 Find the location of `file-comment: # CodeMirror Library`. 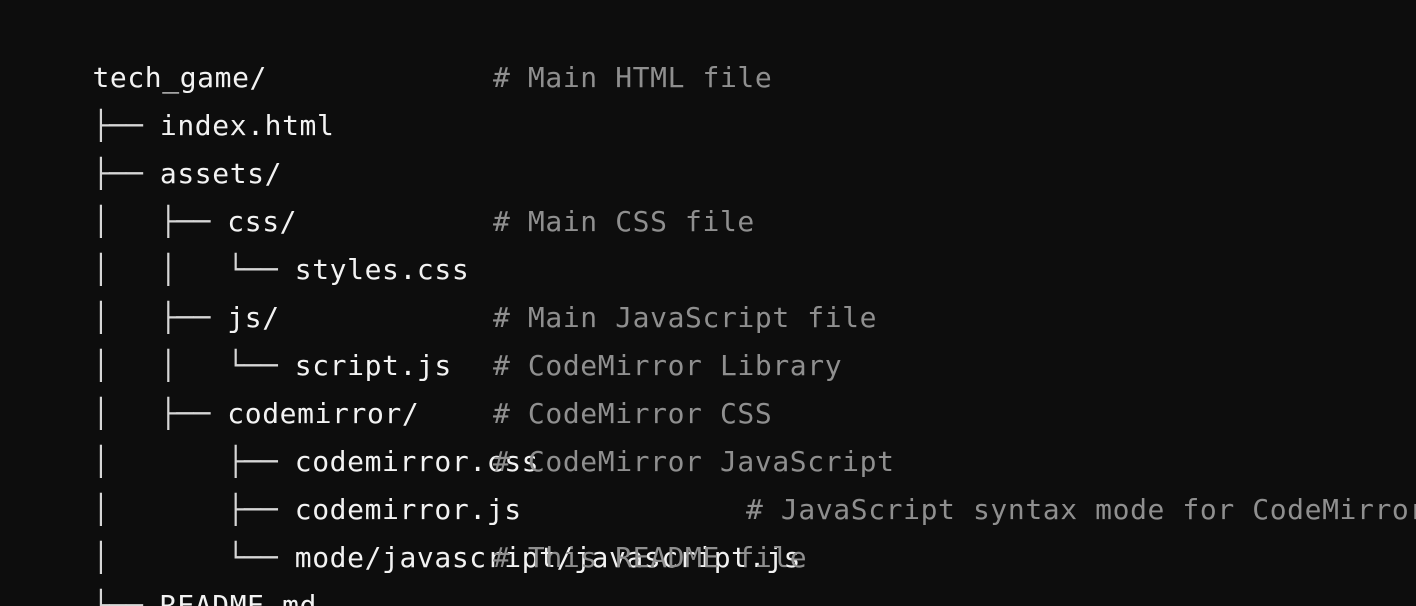

file-comment: # CodeMirror Library is located at coordinates (668, 365).